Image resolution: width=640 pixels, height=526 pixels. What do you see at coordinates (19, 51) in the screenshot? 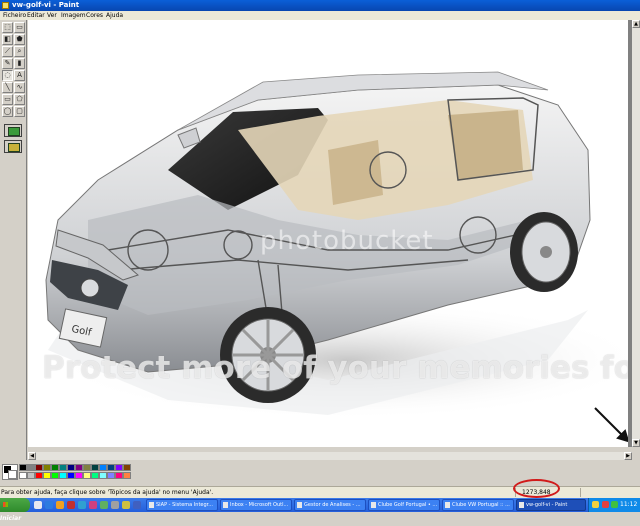
I see `magnifier-icon: ⌕` at bounding box center [19, 51].